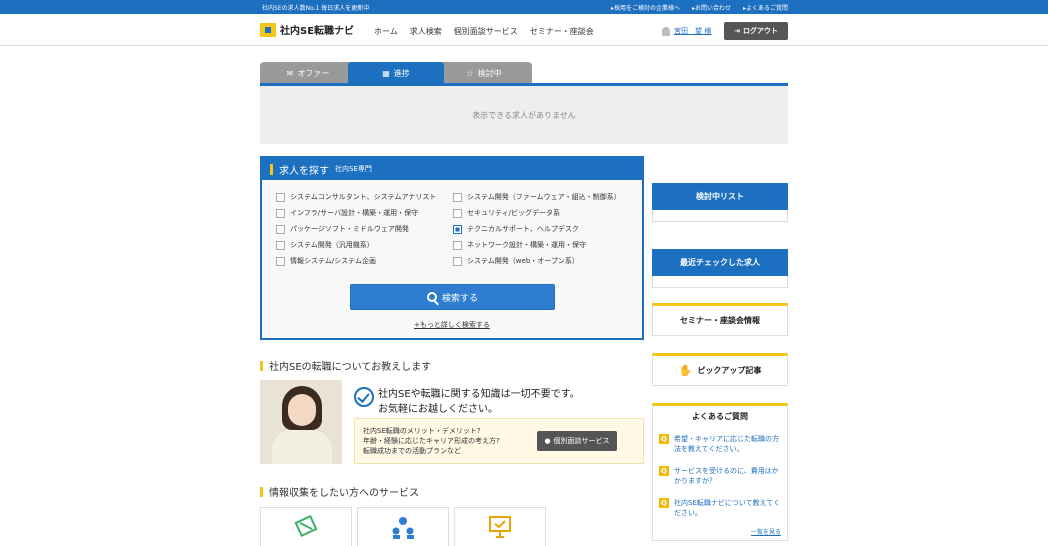 The width and height of the screenshot is (1048, 546). I want to click on nav-seminar: セミナー・座談会, so click(562, 31).